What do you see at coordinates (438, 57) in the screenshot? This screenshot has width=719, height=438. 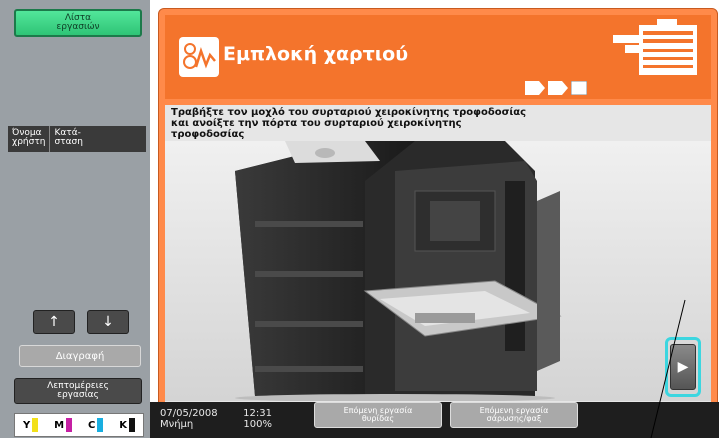 I see `header: Εμπλοκή χαρτιού` at bounding box center [438, 57].